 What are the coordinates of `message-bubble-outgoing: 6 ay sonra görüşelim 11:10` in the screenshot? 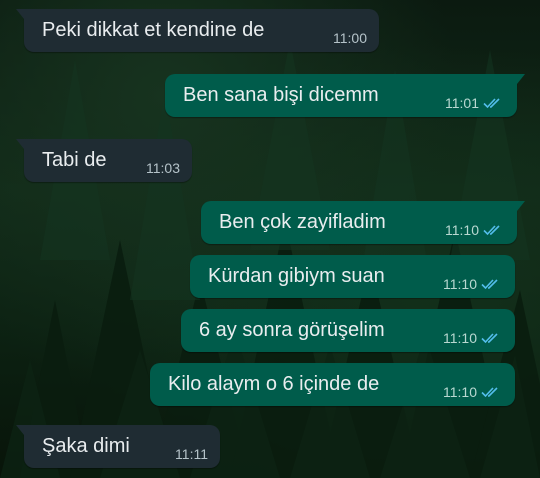 It's located at (348, 330).